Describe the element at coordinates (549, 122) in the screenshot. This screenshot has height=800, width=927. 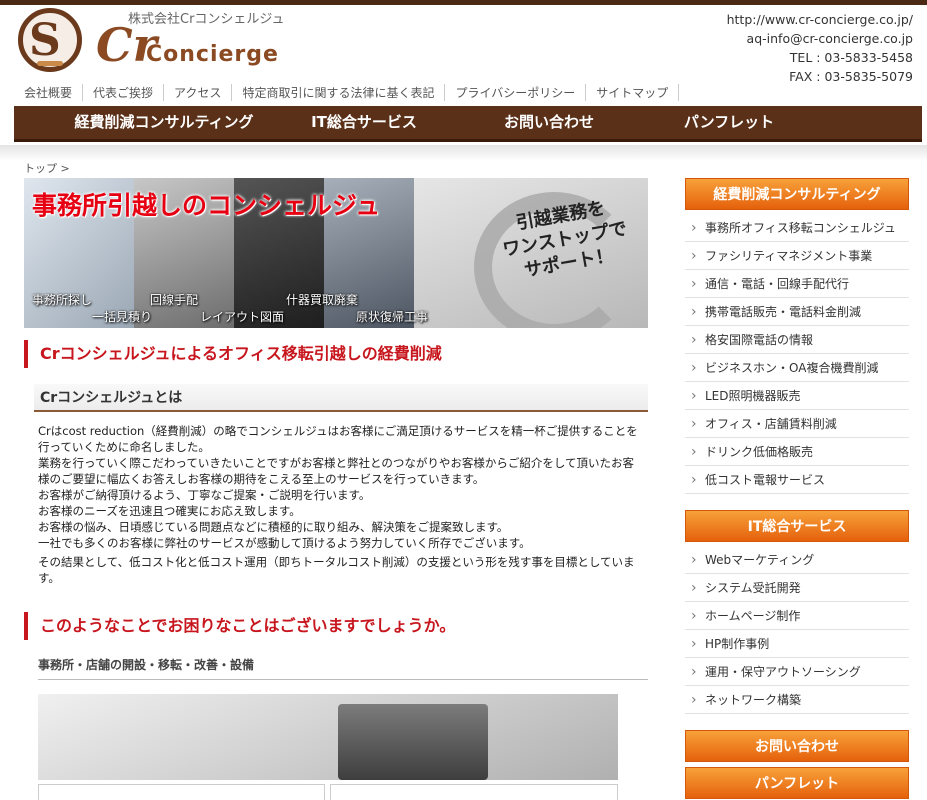
I see `nav-contact: お問い合わせ` at that location.